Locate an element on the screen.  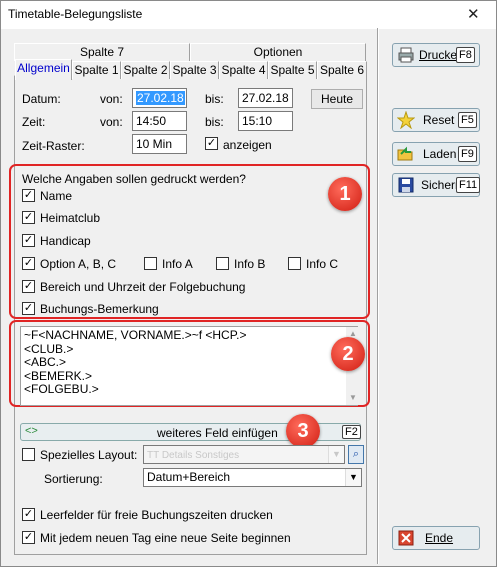
folder-open-icon is located at coordinates (405, 153).